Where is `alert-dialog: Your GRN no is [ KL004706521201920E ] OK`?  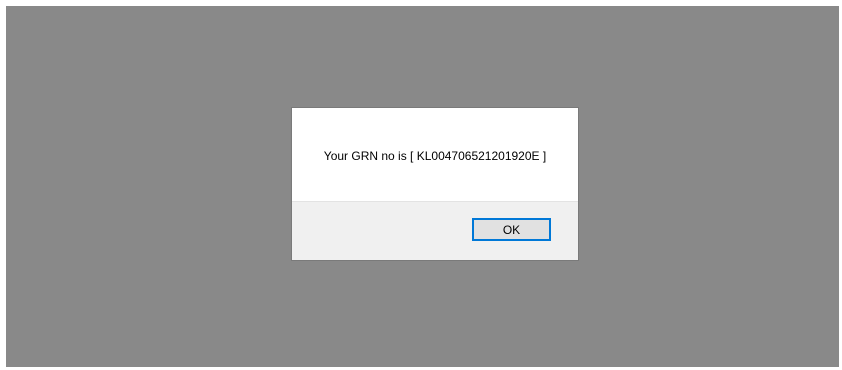 alert-dialog: Your GRN no is [ KL004706521201920E ] OK is located at coordinates (435, 184).